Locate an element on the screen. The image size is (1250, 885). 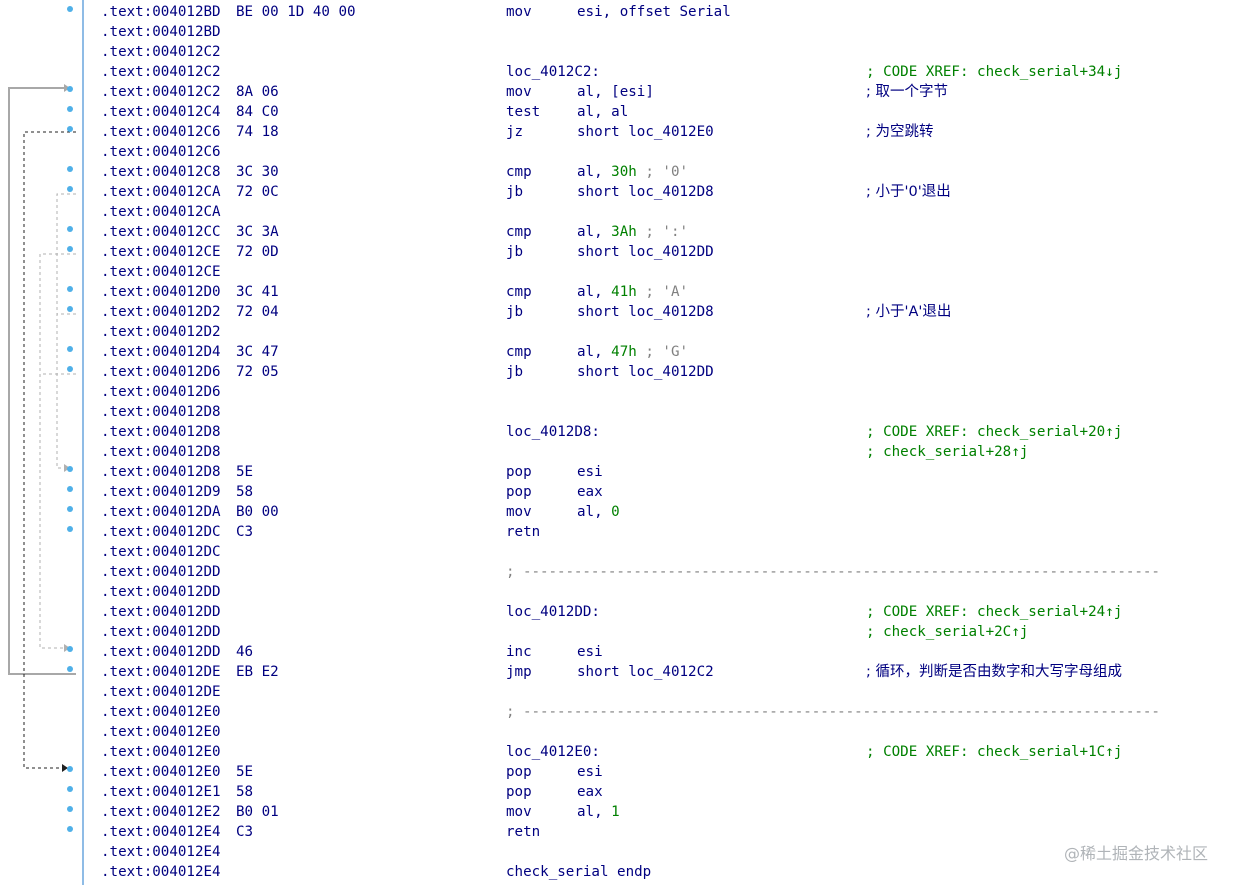
listing-line: .text:004012D0 3C 41 cmp al, 41h ; 'A' is located at coordinates (625, 292).